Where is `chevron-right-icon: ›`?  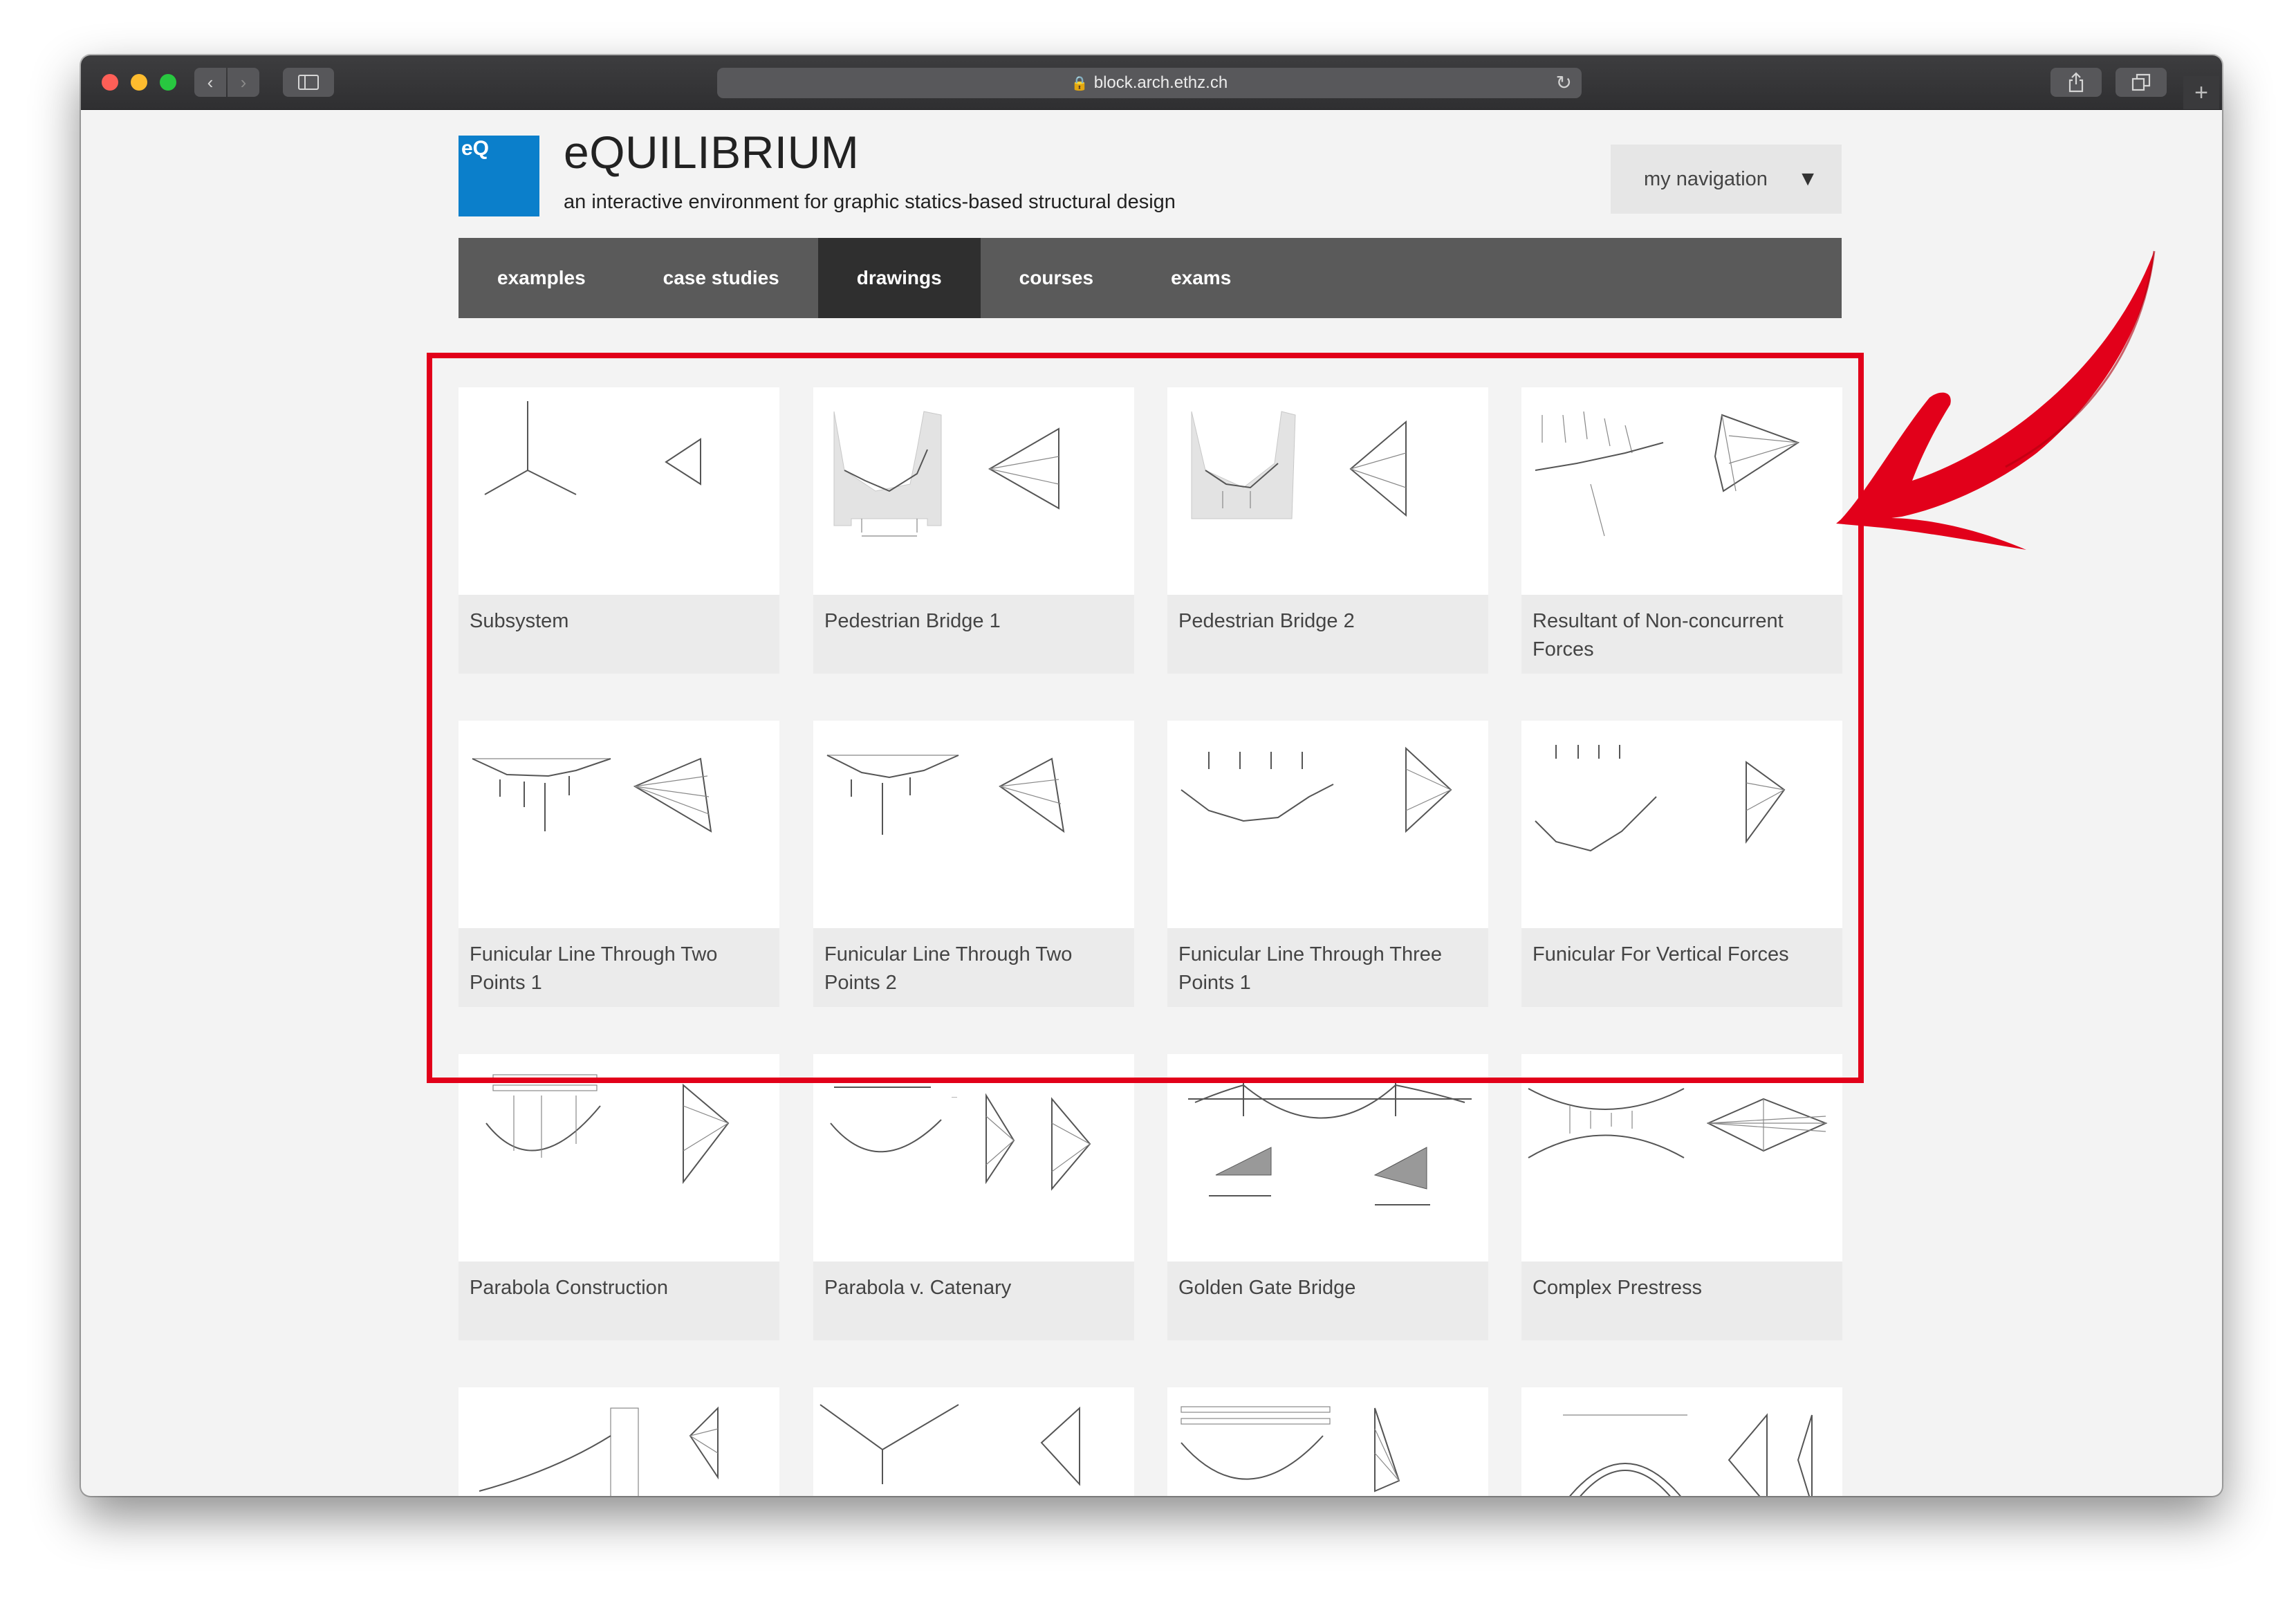
chevron-right-icon: › is located at coordinates (244, 82).